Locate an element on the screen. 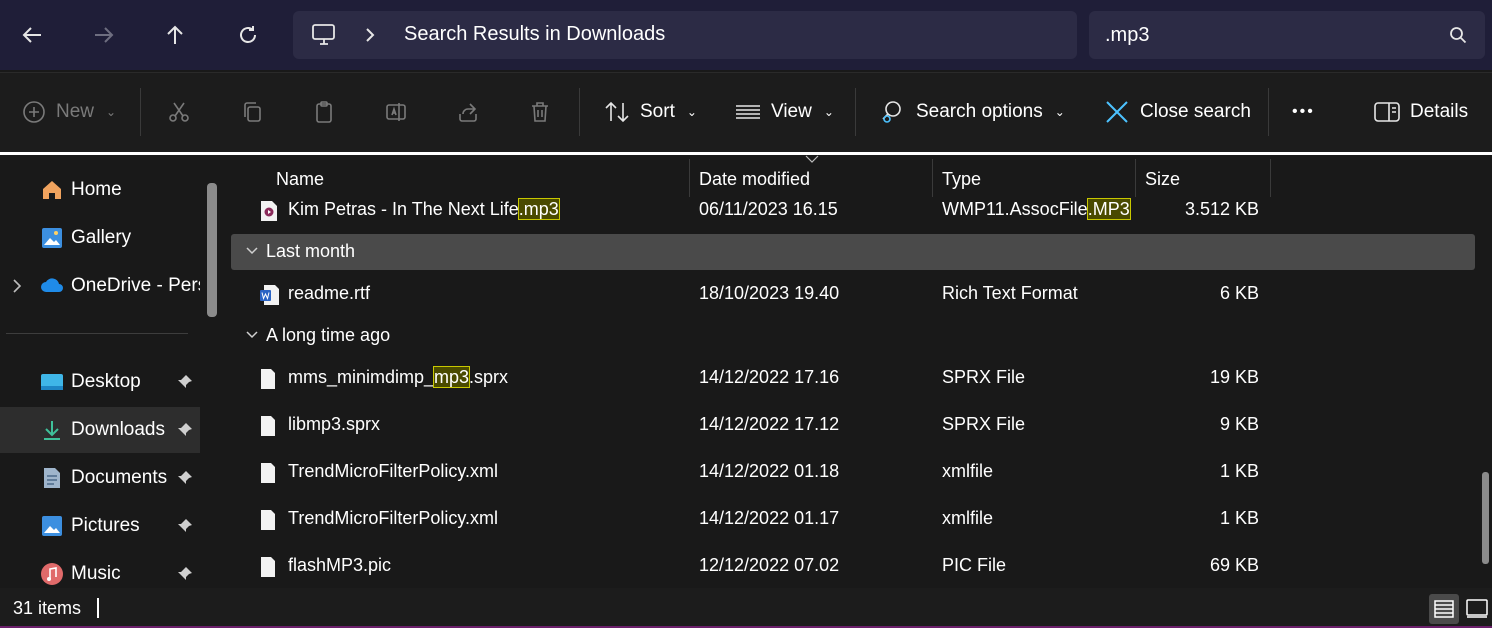  file-type: PIC File is located at coordinates (974, 565).